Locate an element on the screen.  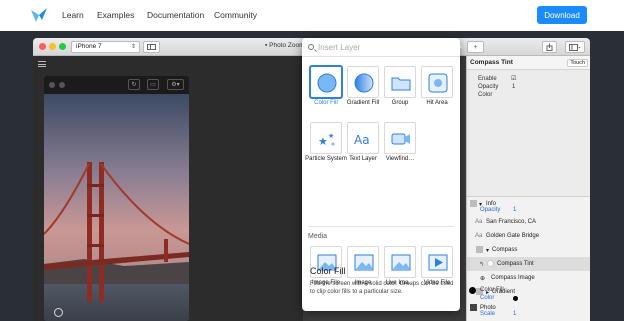
description-title: Color Fill is located at coordinates (328, 271).